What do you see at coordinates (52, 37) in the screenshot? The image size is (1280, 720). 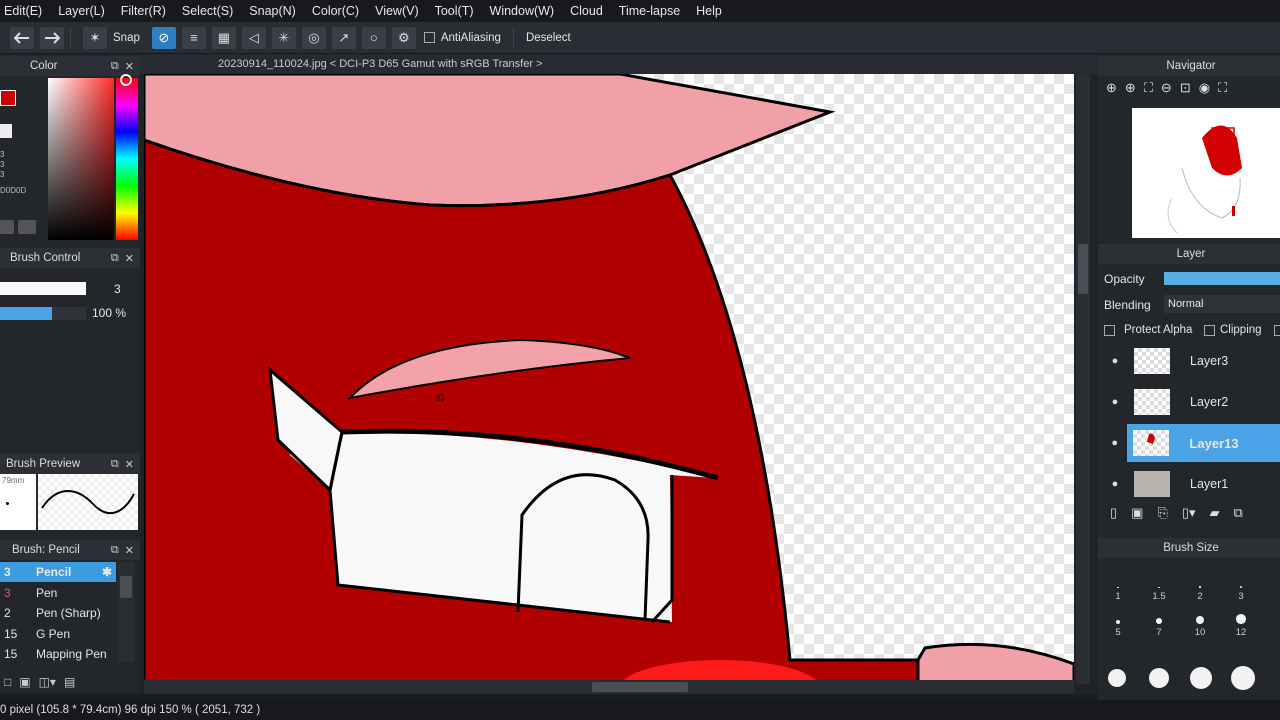 I see `redo-button` at bounding box center [52, 37].